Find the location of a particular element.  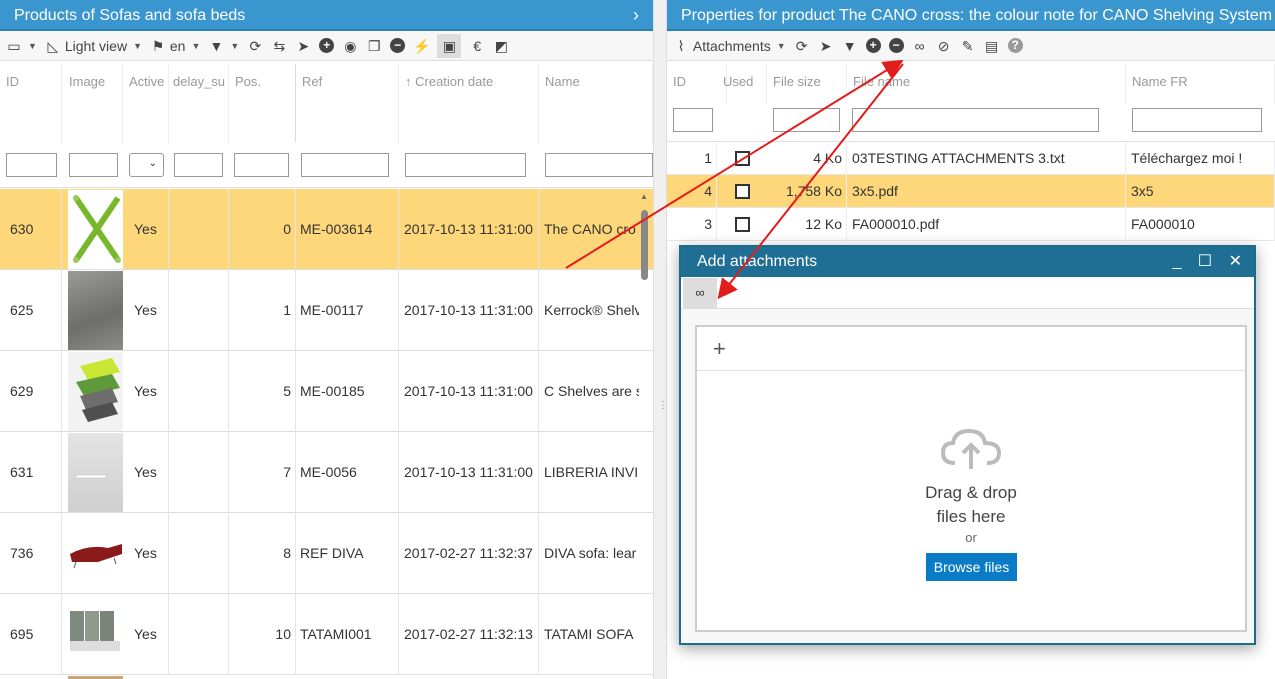

maximize-icon: ☐ is located at coordinates (1205, 261).